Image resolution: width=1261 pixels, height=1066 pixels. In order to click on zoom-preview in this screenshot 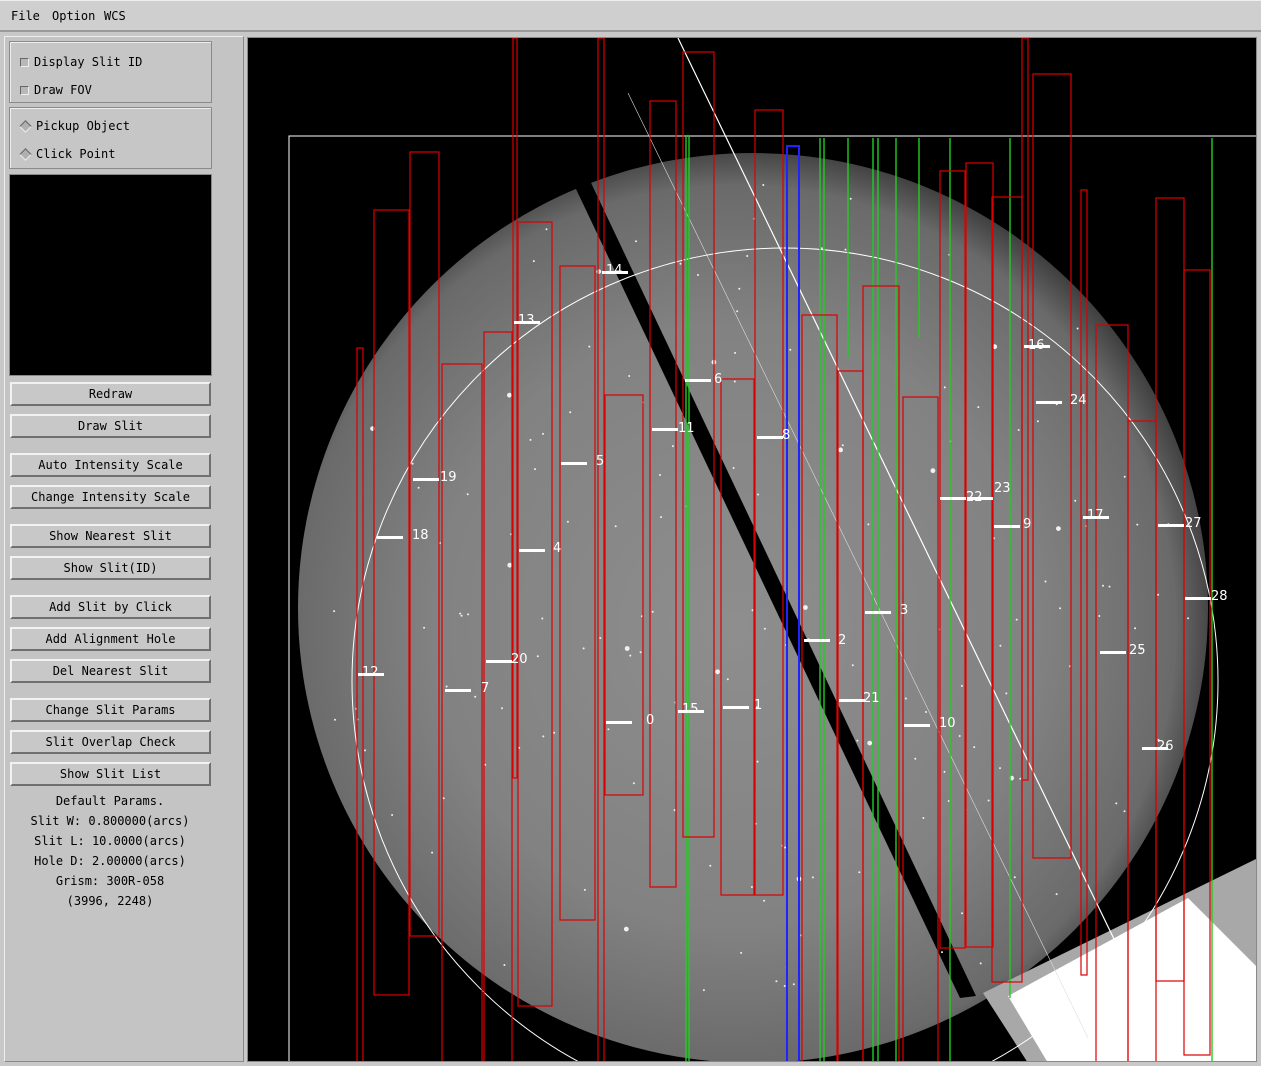, I will do `click(110, 275)`.